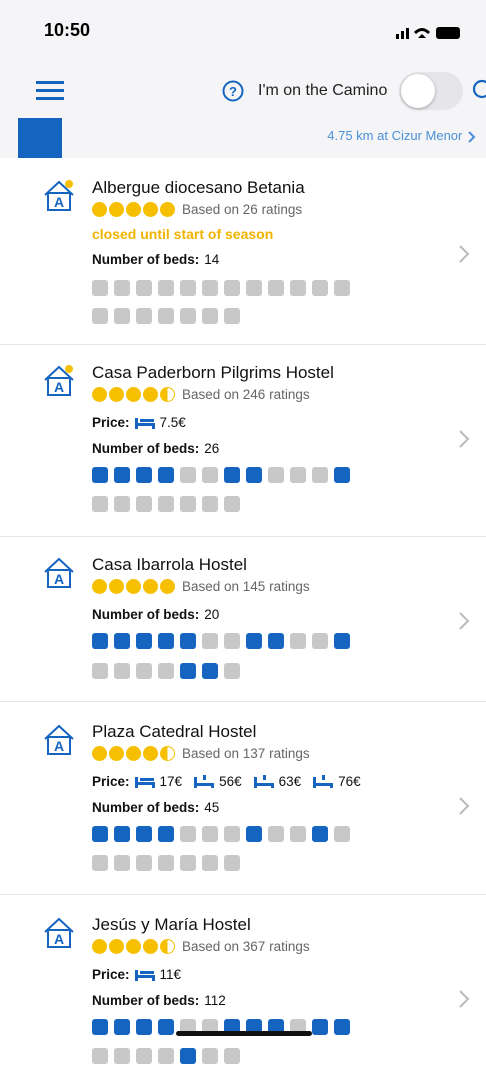  I want to click on beds-value: 45, so click(212, 807).